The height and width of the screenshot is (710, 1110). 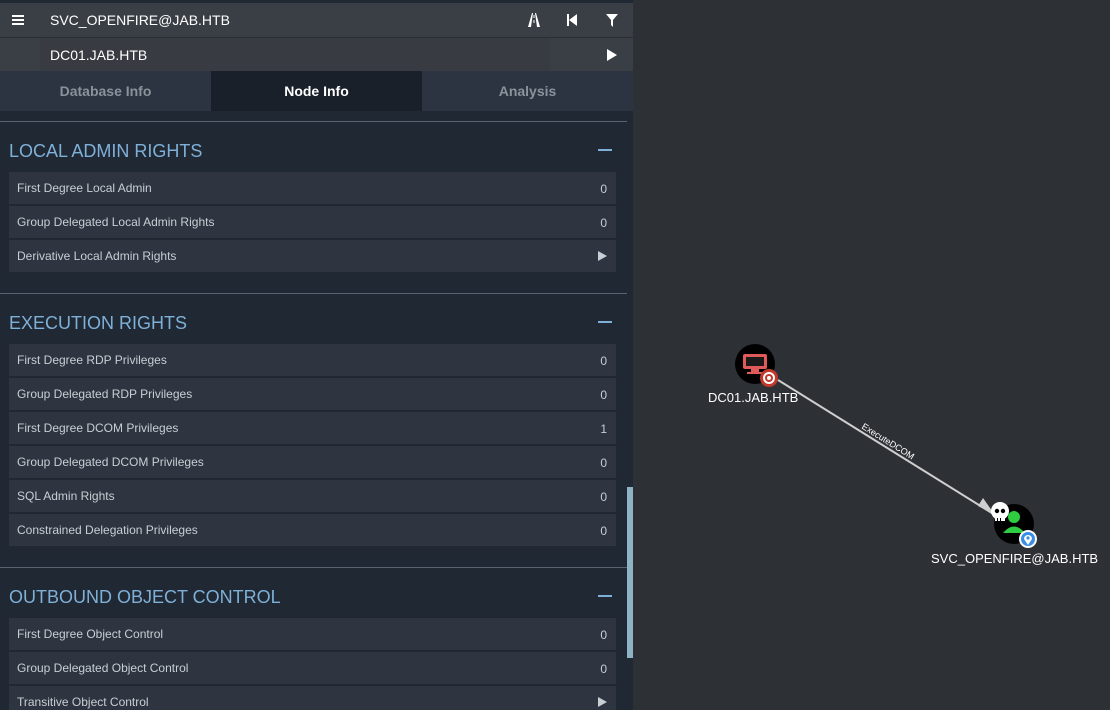 I want to click on table-row: Group Delegated RDP Privileges 0, so click(x=312, y=394).